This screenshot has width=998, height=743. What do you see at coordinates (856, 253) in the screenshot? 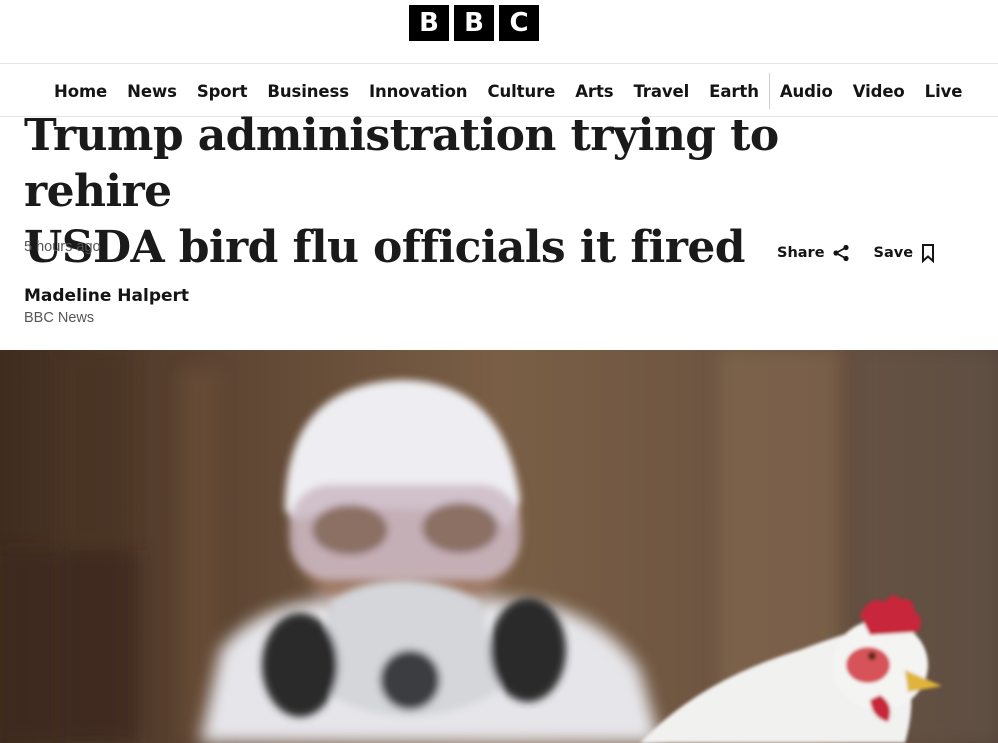
I see `article-actions: Share Save` at bounding box center [856, 253].